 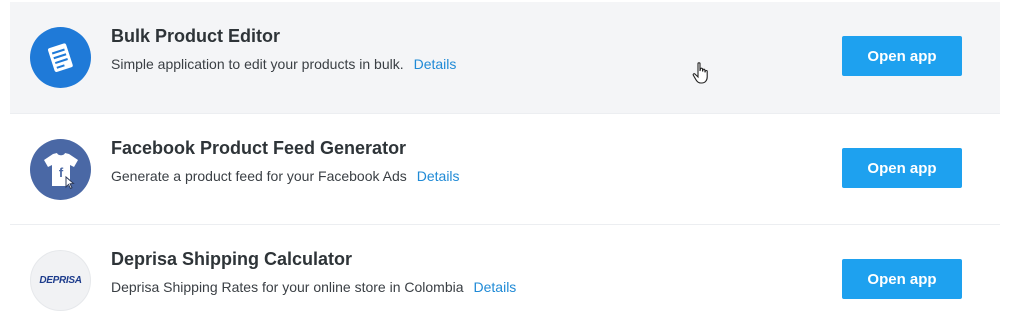 I want to click on app-title: Bulk Product Editor, so click(x=196, y=36).